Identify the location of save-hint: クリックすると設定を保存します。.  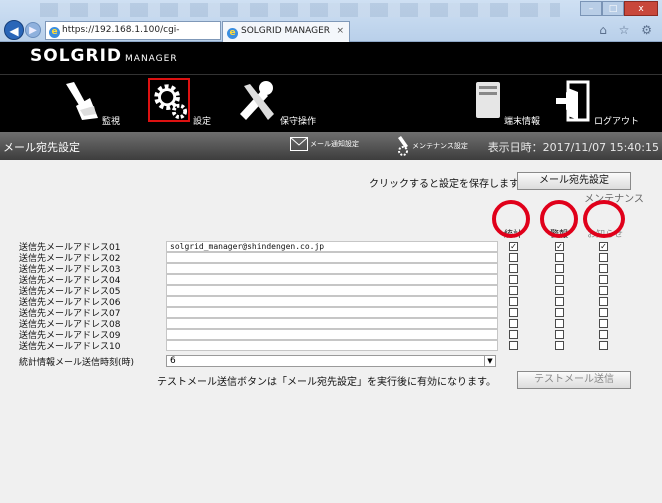
(448, 184).